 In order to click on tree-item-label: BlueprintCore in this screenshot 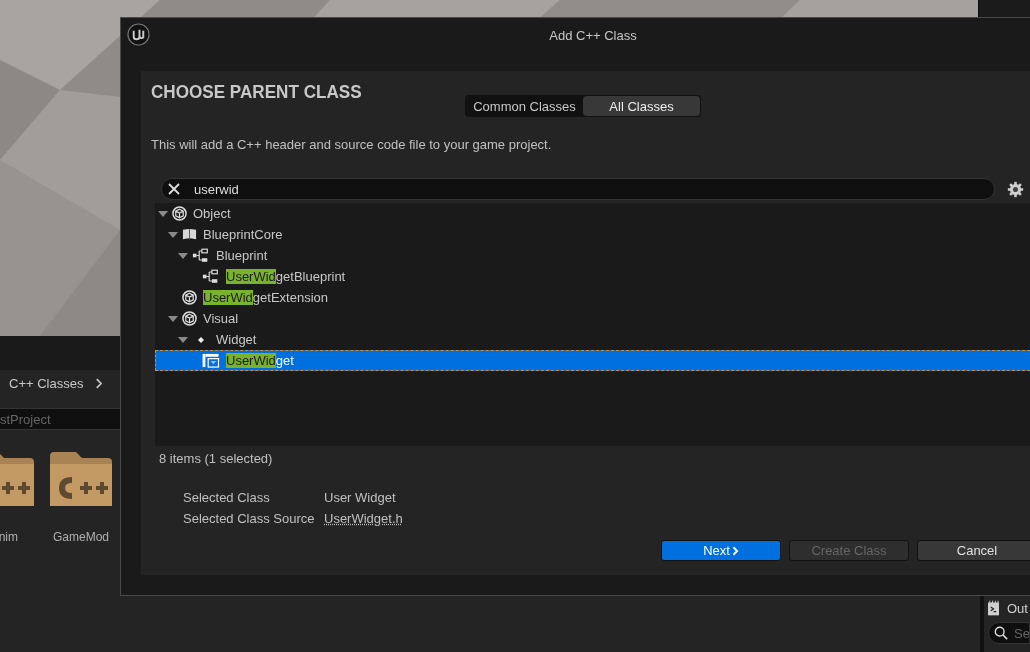, I will do `click(243, 234)`.